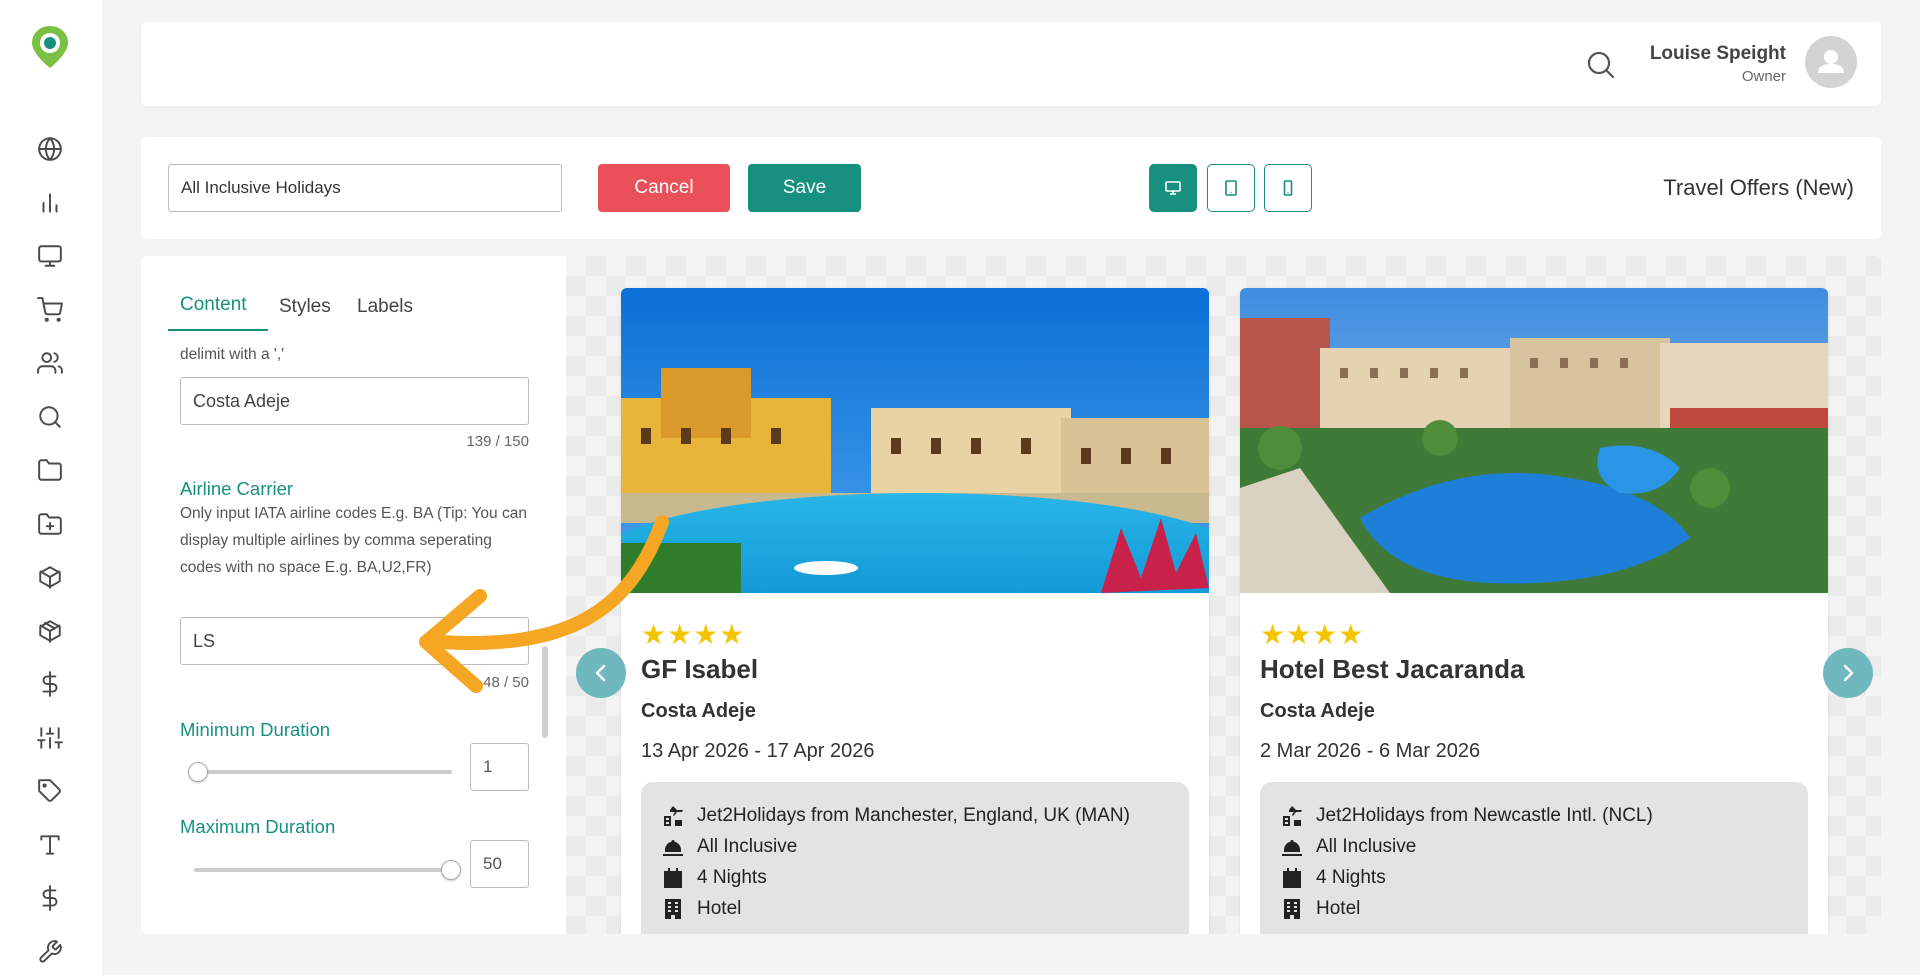 The width and height of the screenshot is (1920, 975). Describe the element at coordinates (50, 845) in the screenshot. I see `type-icon` at that location.